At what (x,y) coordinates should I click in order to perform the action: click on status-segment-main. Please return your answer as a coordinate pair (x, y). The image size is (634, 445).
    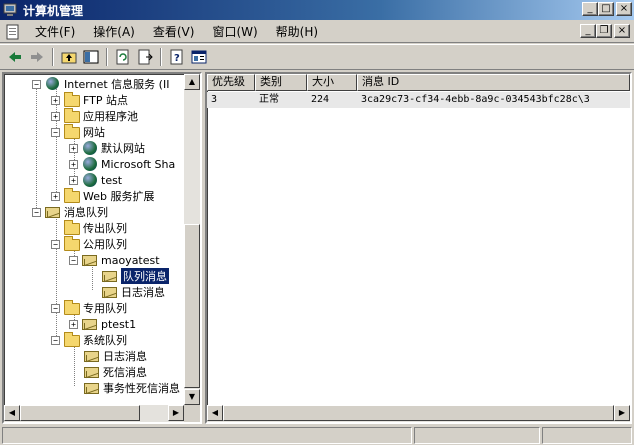
    Looking at the image, I should click on (207, 435).